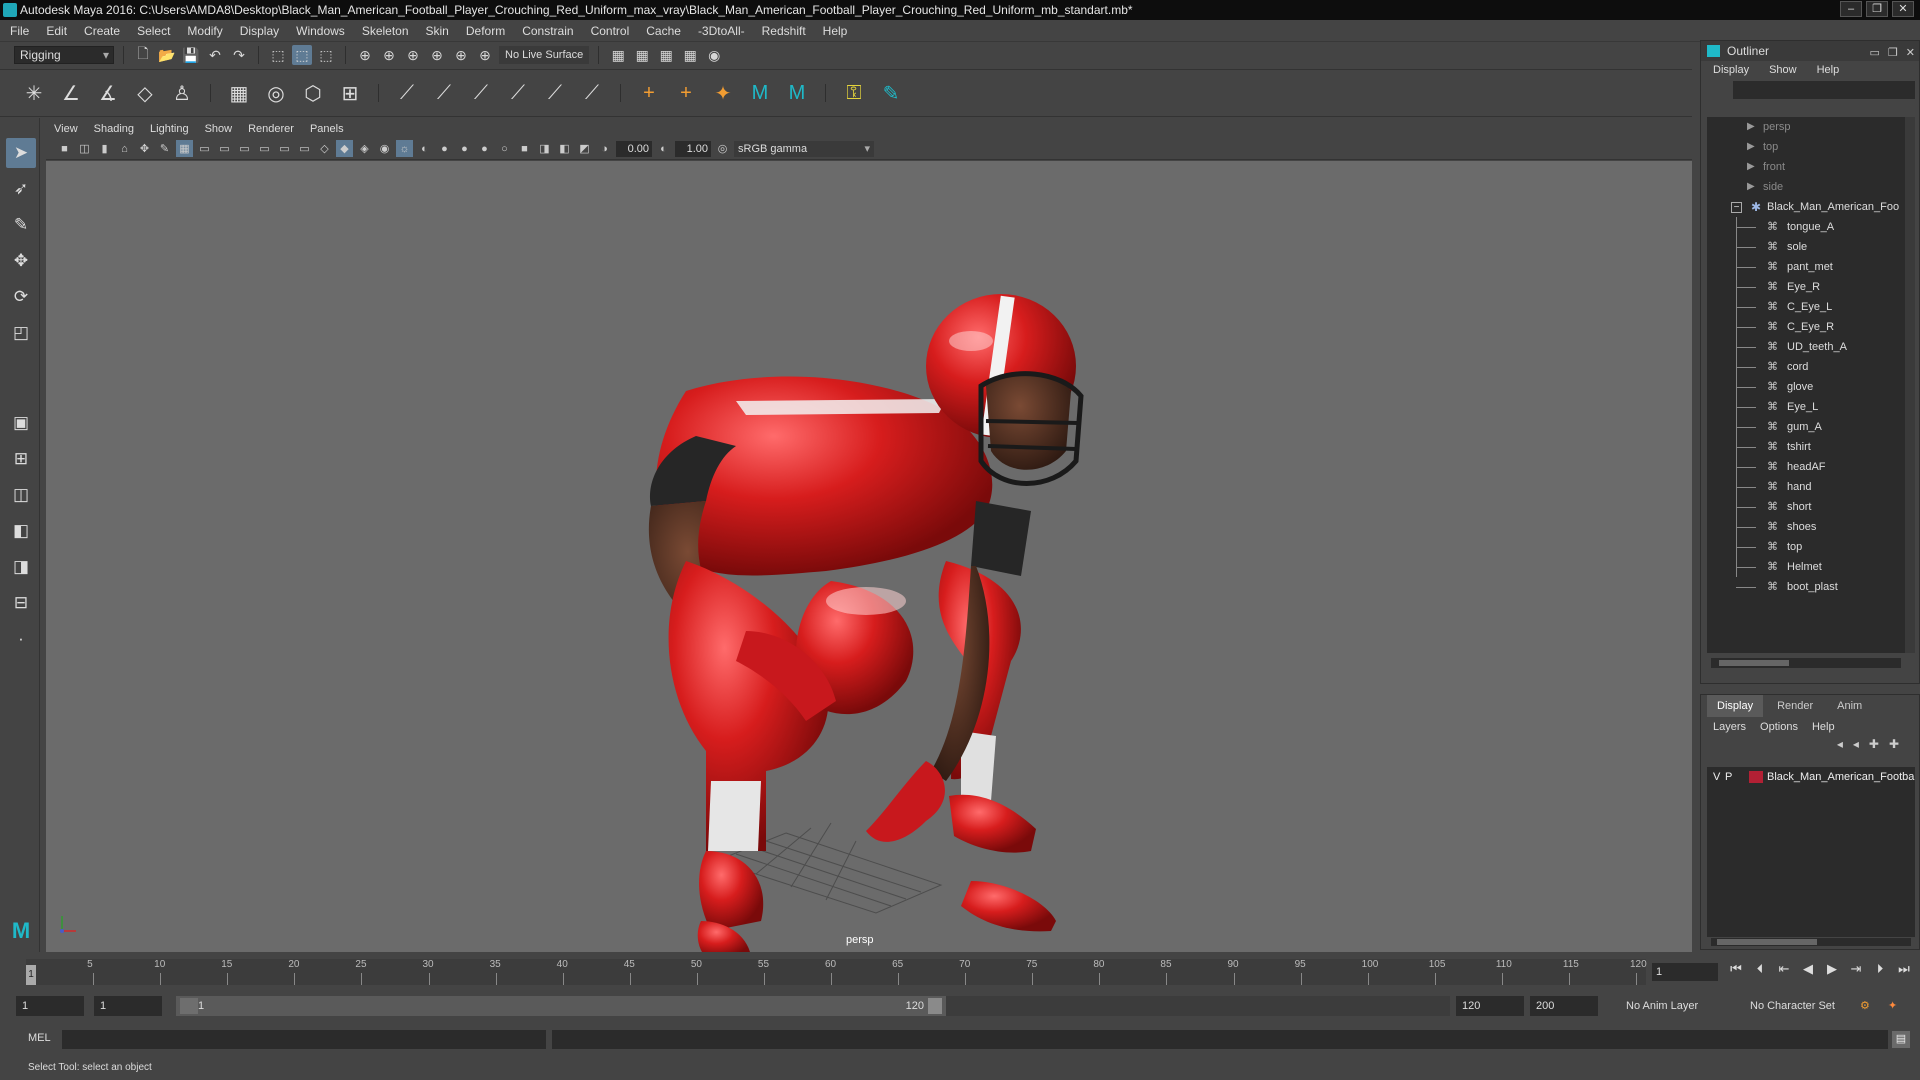  What do you see at coordinates (1731, 70) in the screenshot?
I see `outliner-menu-display: Display` at bounding box center [1731, 70].